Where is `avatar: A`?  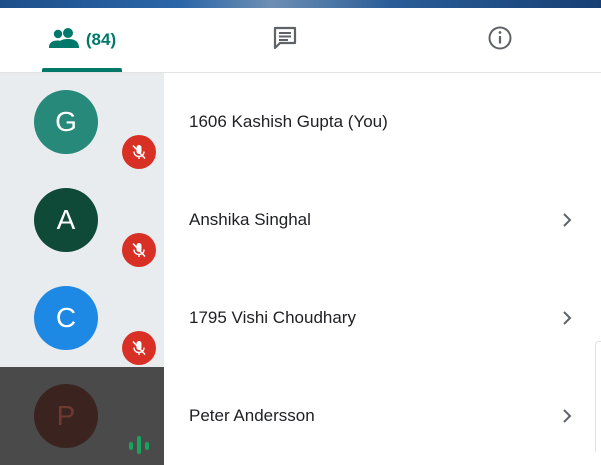 avatar: A is located at coordinates (66, 220).